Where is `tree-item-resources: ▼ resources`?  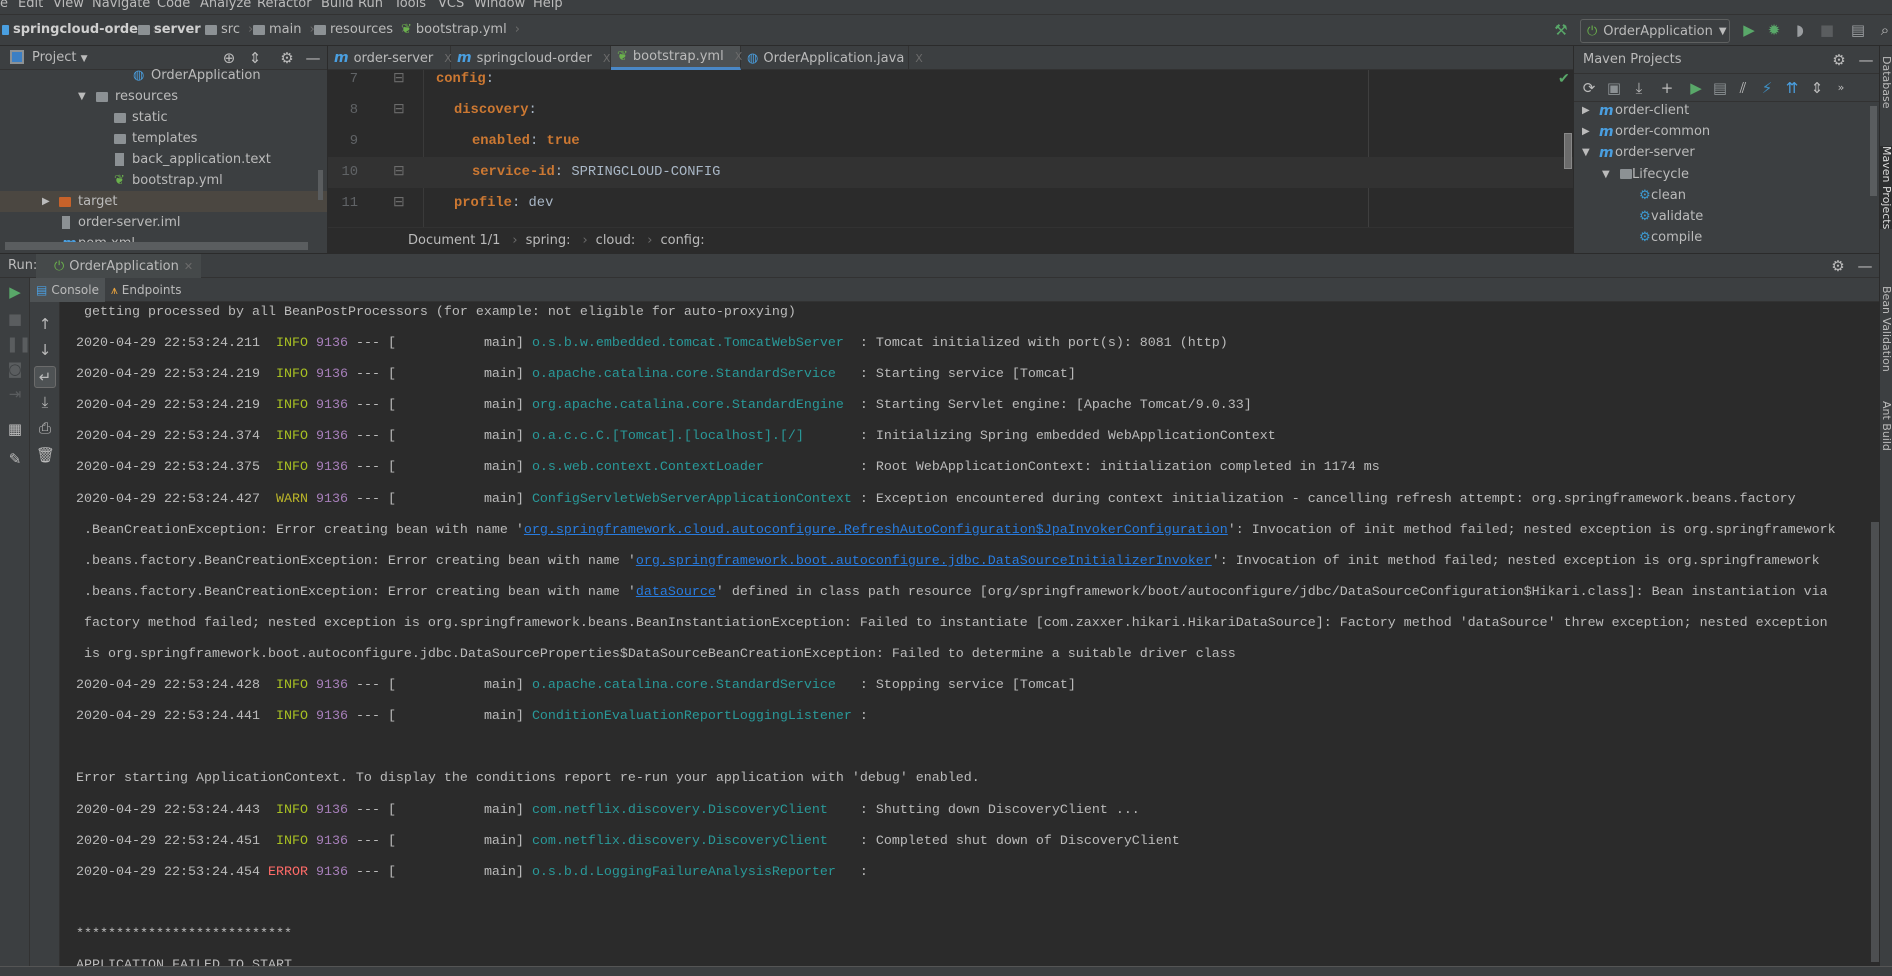 tree-item-resources: ▼ resources is located at coordinates (163, 96).